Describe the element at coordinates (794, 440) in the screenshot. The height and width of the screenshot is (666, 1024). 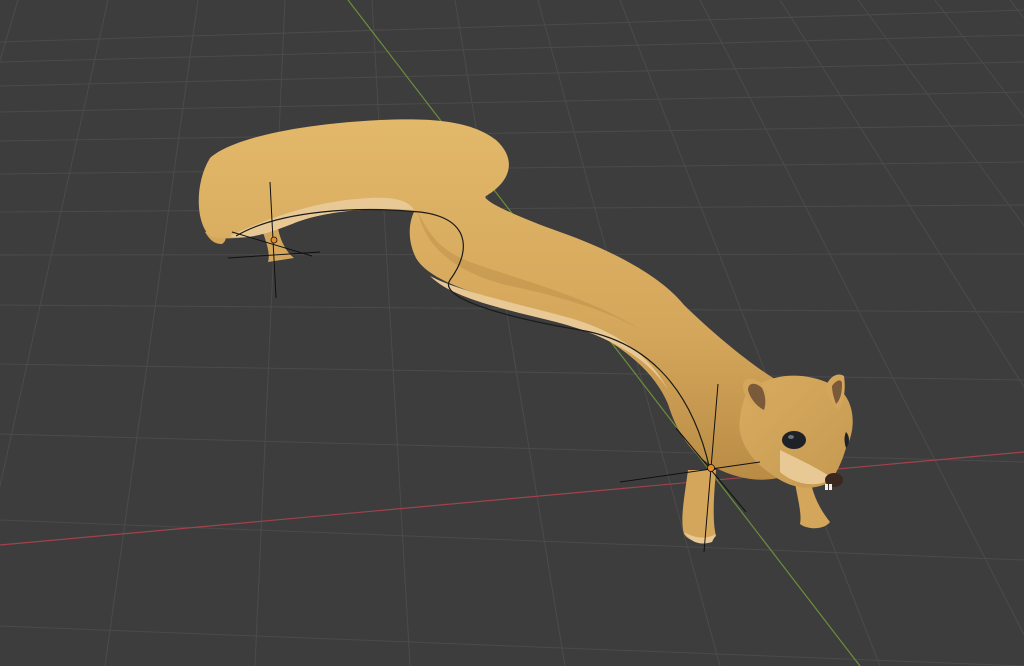
I see `eye` at that location.